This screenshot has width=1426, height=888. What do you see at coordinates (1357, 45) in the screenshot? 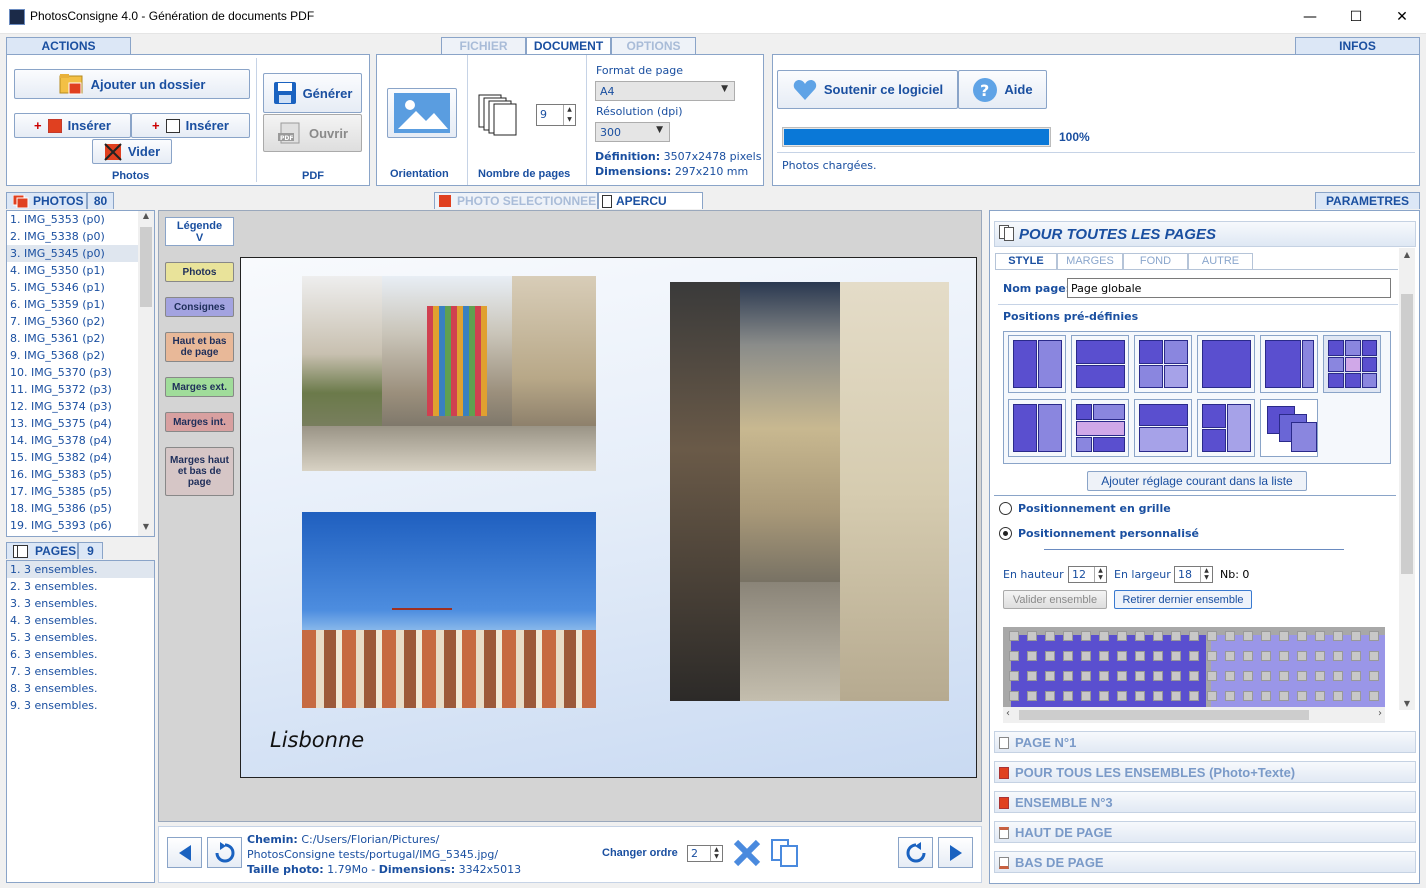
I see `tab-infos: INFOS` at bounding box center [1357, 45].